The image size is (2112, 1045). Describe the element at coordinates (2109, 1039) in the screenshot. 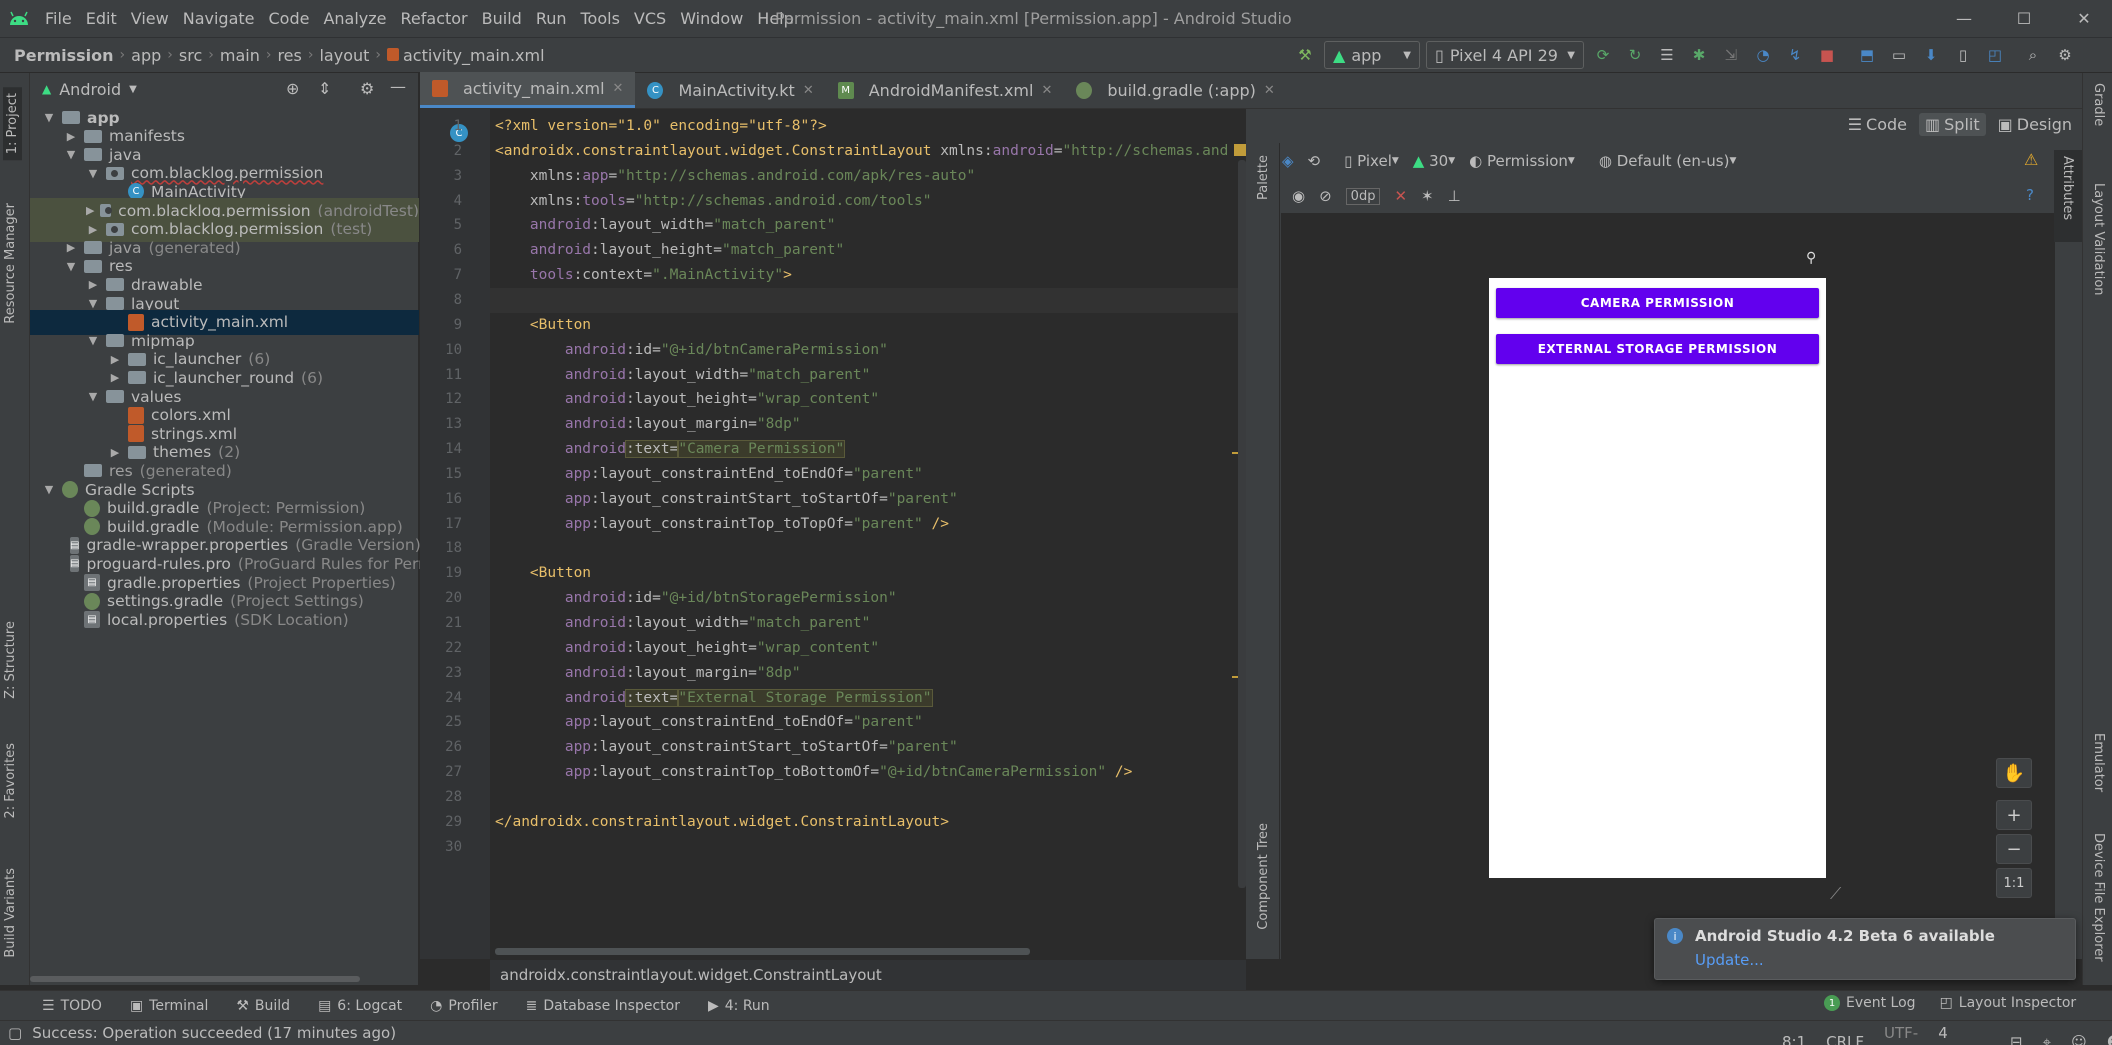

I see `memory-icon: ☻` at that location.